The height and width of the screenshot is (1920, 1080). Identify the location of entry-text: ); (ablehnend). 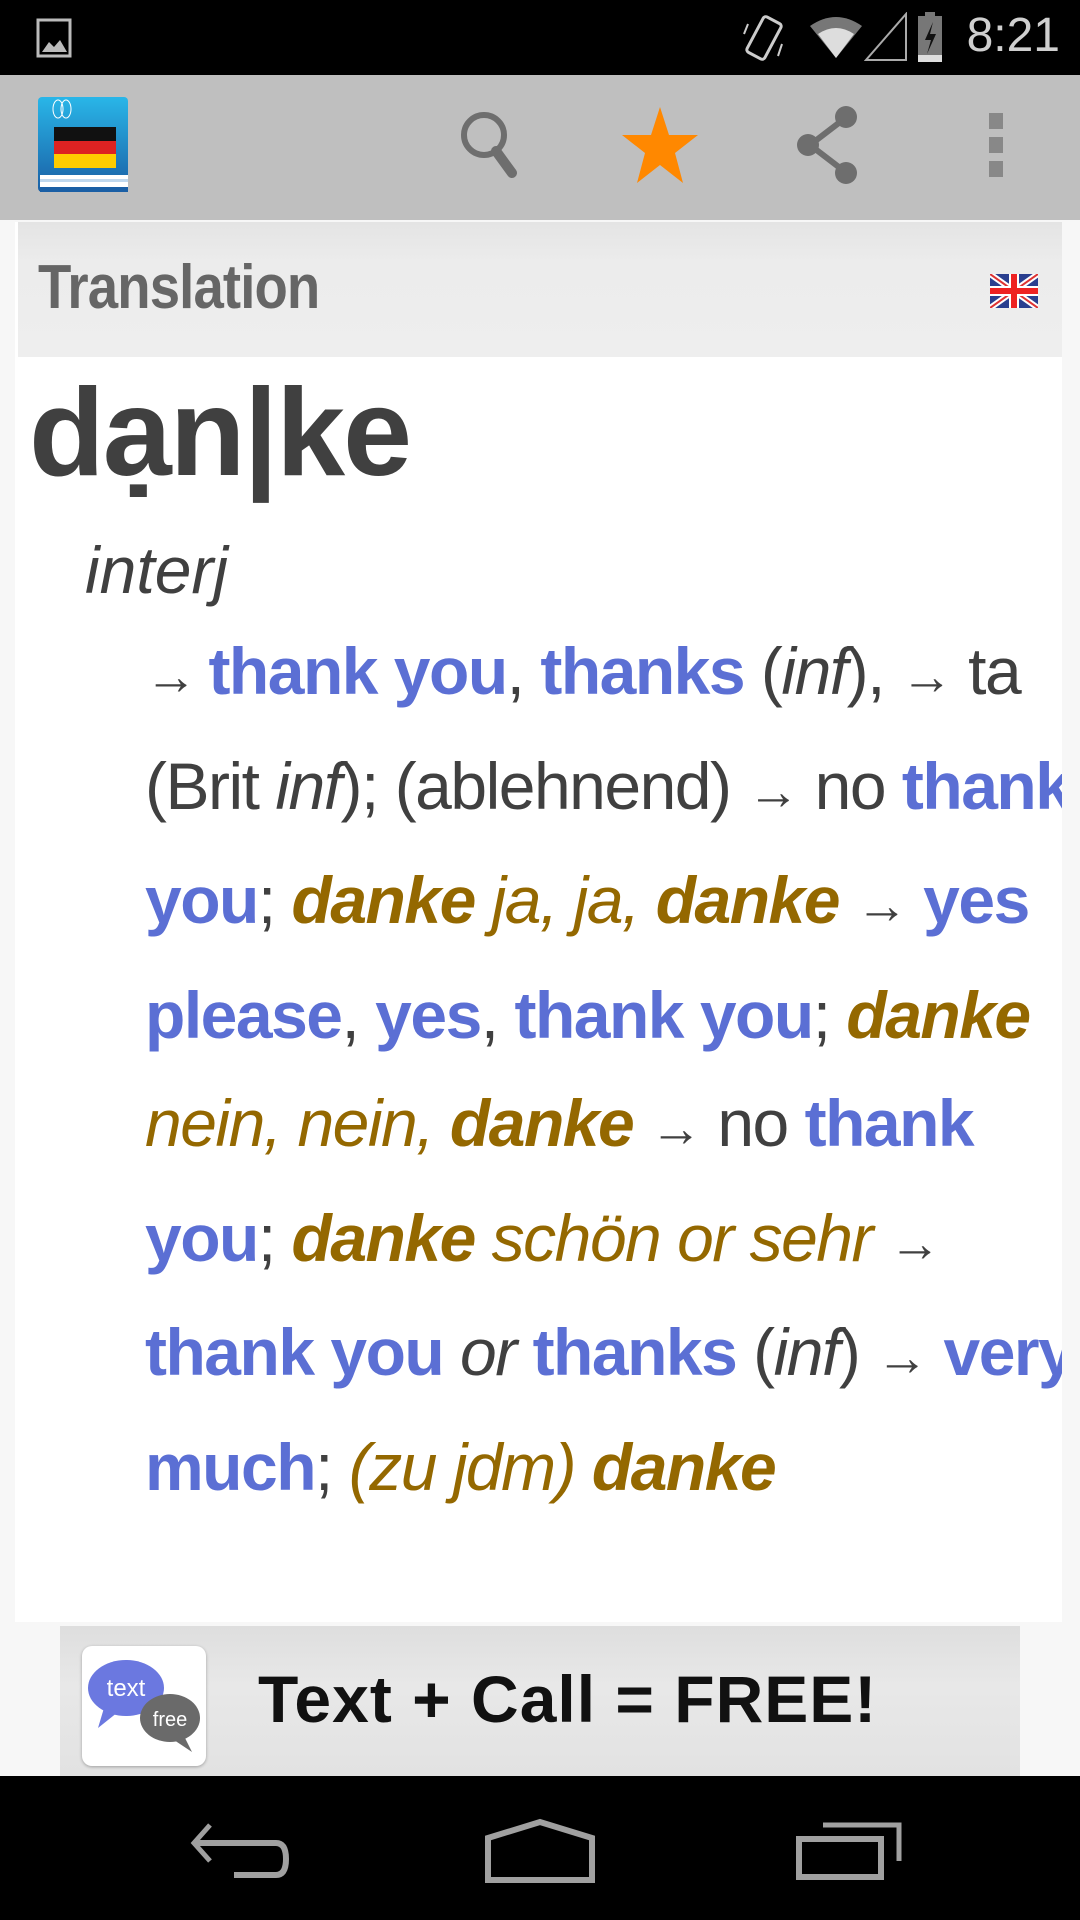
(544, 785).